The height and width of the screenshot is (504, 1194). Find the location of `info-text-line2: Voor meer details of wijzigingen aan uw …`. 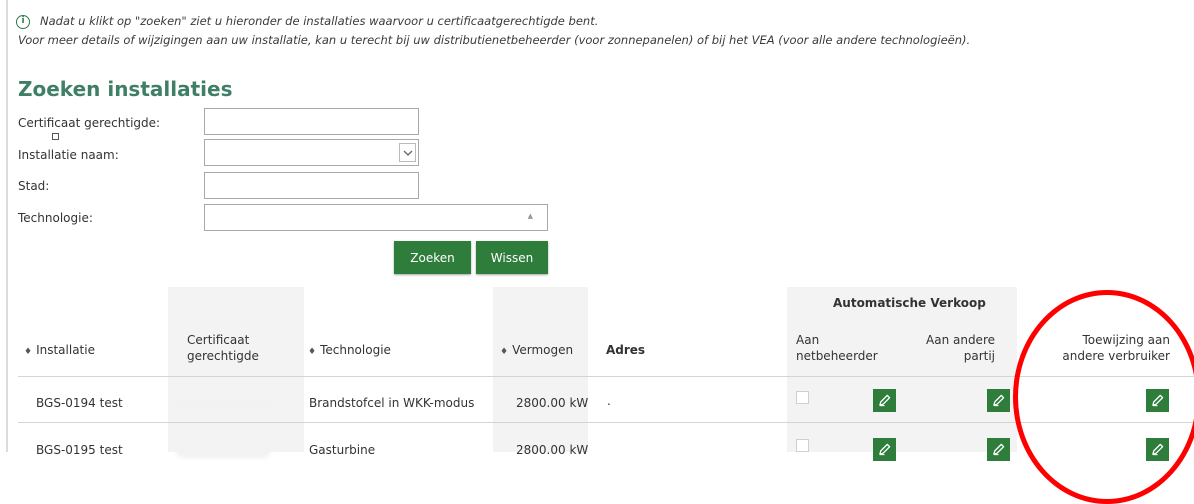

info-text-line2: Voor meer details of wijzigingen aan uw … is located at coordinates (494, 40).